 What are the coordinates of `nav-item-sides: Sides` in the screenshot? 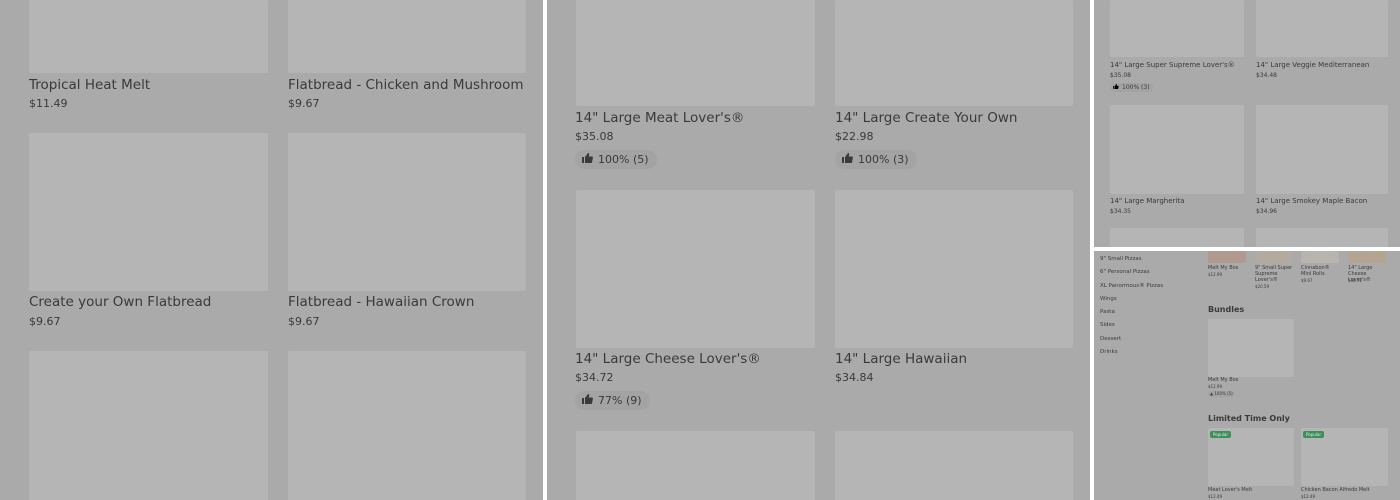 It's located at (1107, 325).